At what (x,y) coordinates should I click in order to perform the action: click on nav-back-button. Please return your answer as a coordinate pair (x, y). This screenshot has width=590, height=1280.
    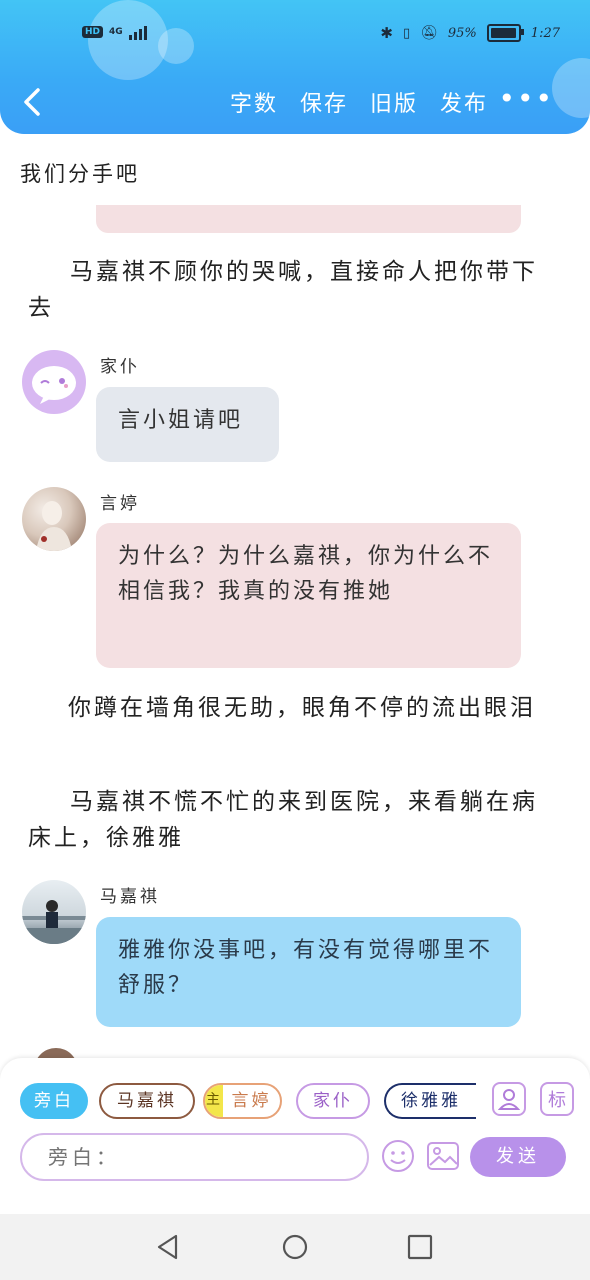
    Looking at the image, I should click on (168, 1247).